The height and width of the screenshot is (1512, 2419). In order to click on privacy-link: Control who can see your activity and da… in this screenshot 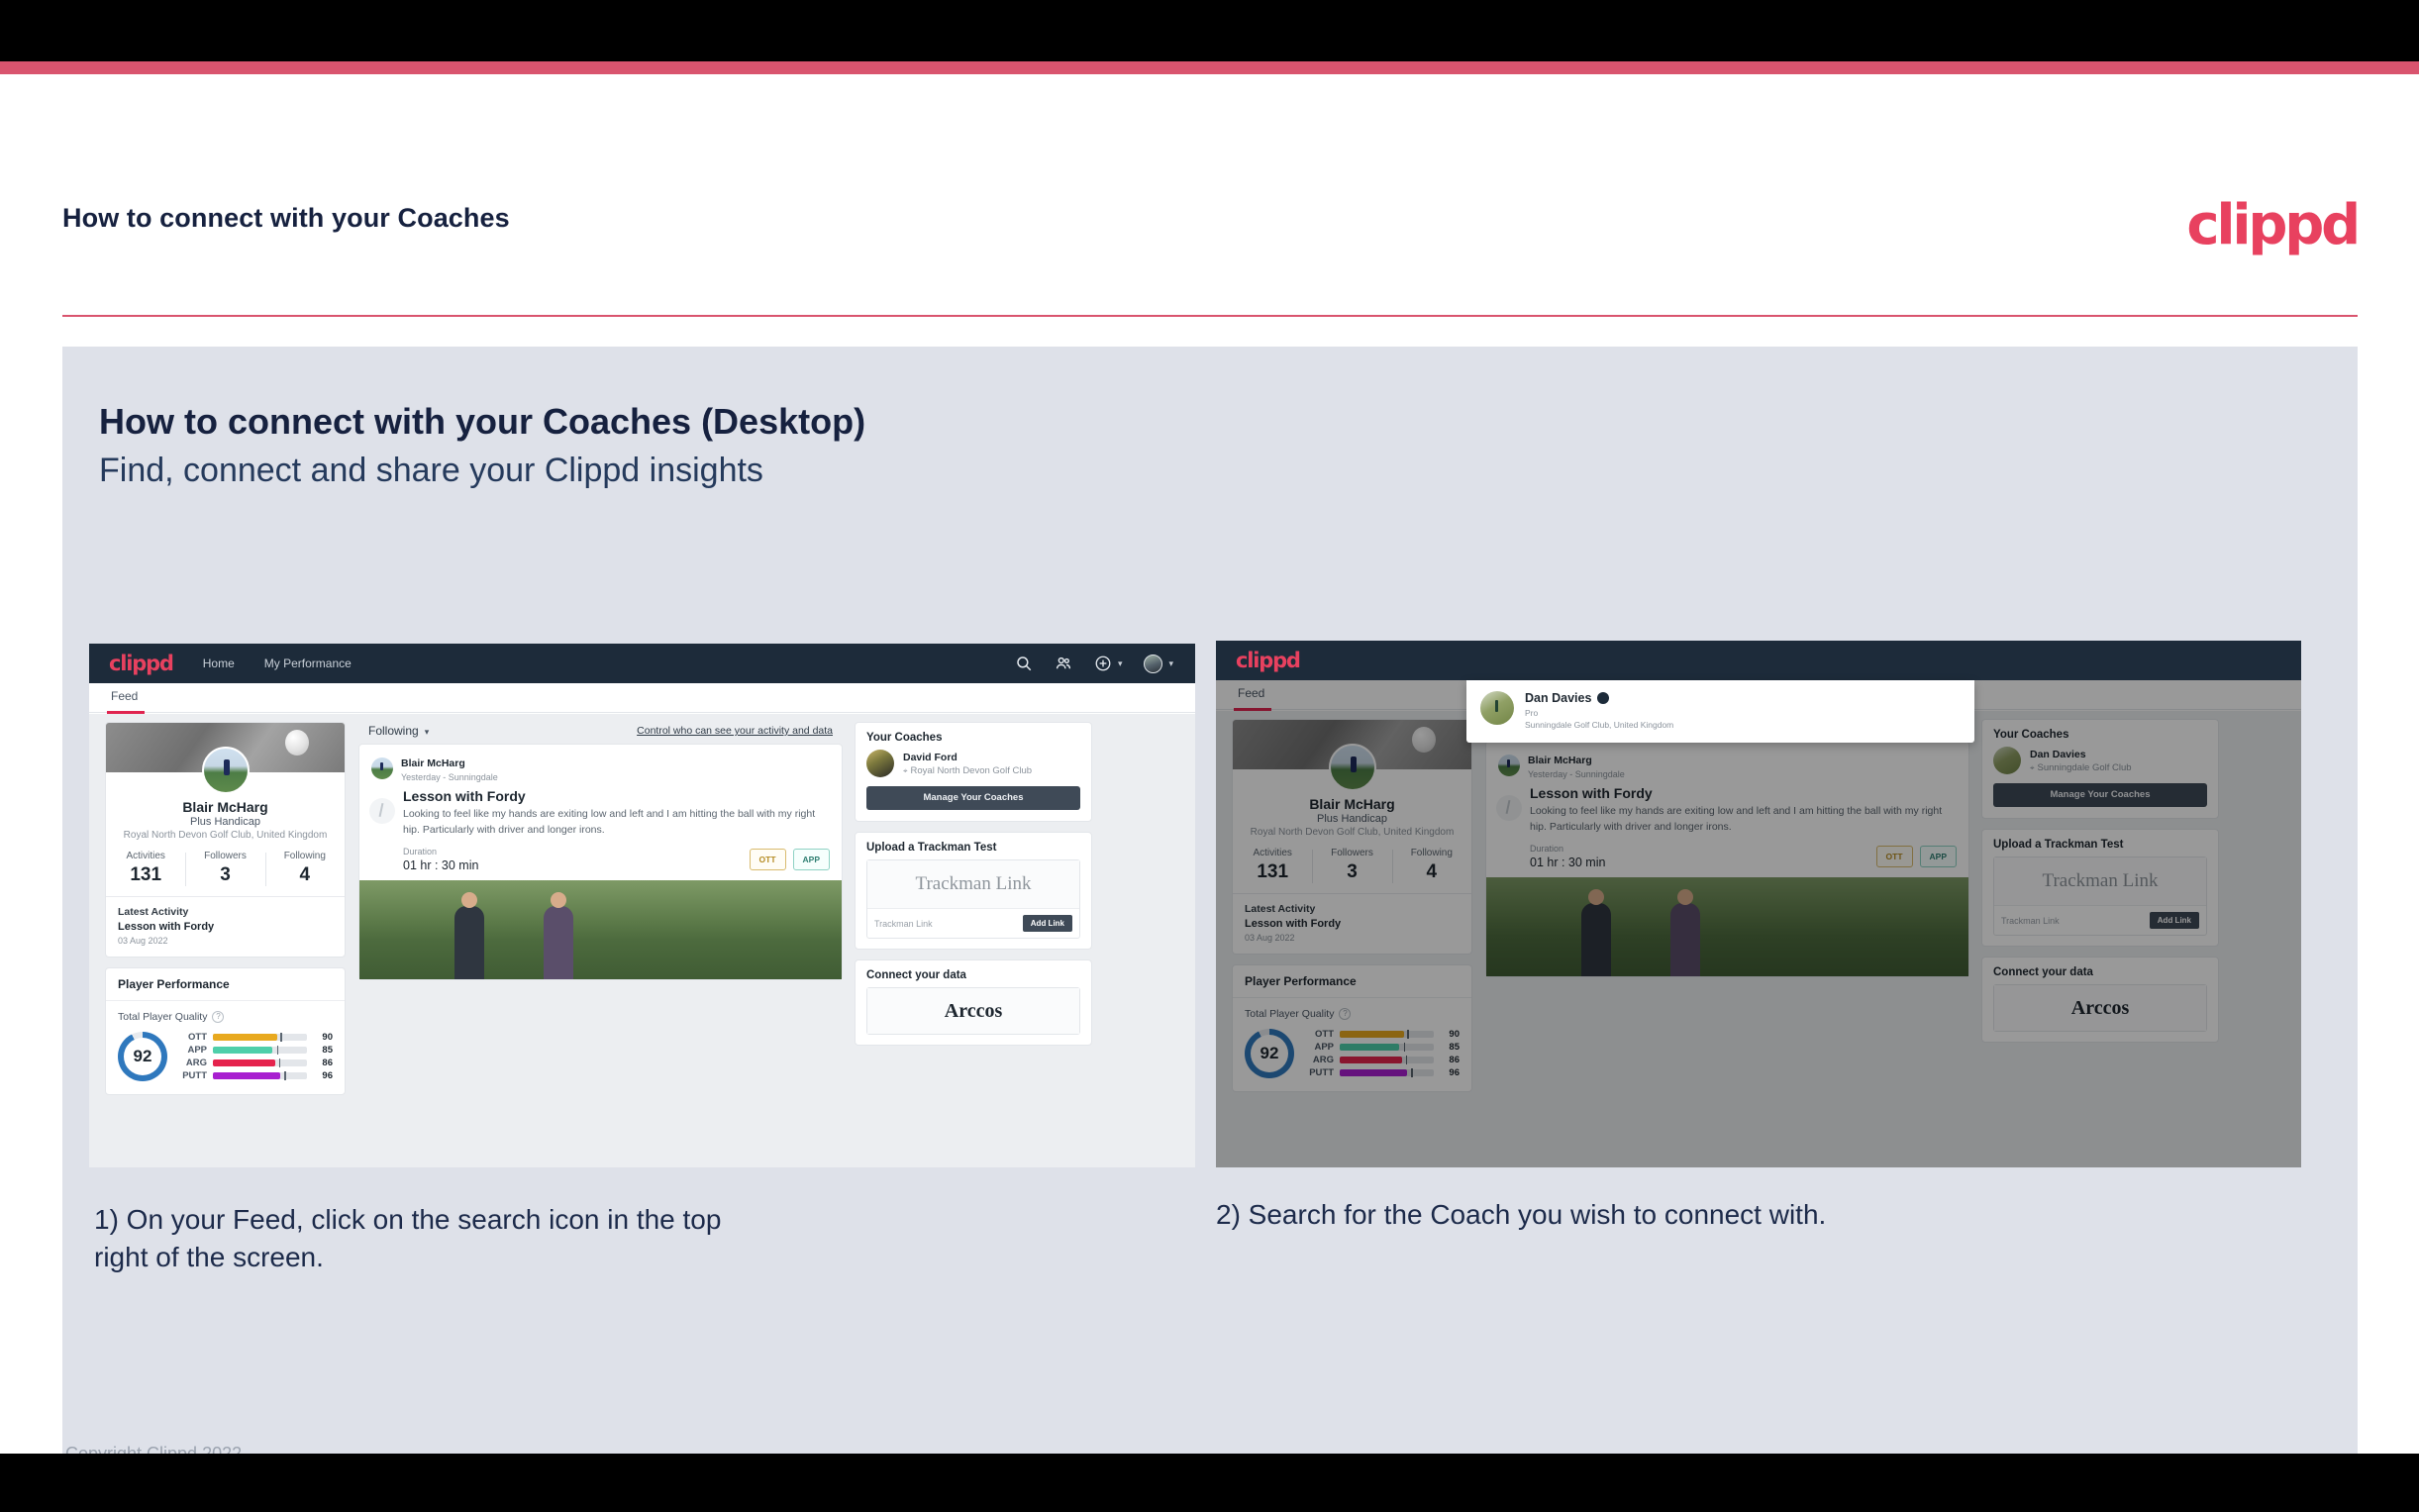, I will do `click(735, 731)`.